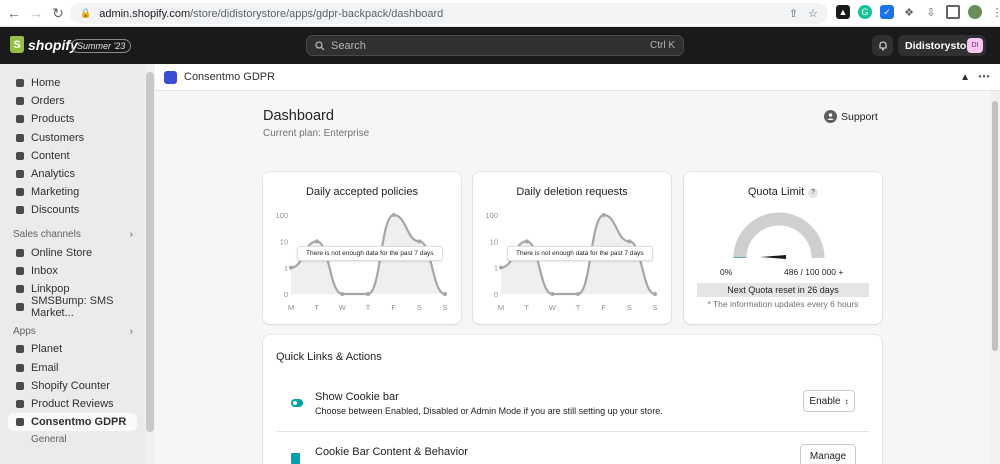 The image size is (1000, 464). What do you see at coordinates (357, 397) in the screenshot?
I see `cookie-bar-title: Show Cookie bar` at bounding box center [357, 397].